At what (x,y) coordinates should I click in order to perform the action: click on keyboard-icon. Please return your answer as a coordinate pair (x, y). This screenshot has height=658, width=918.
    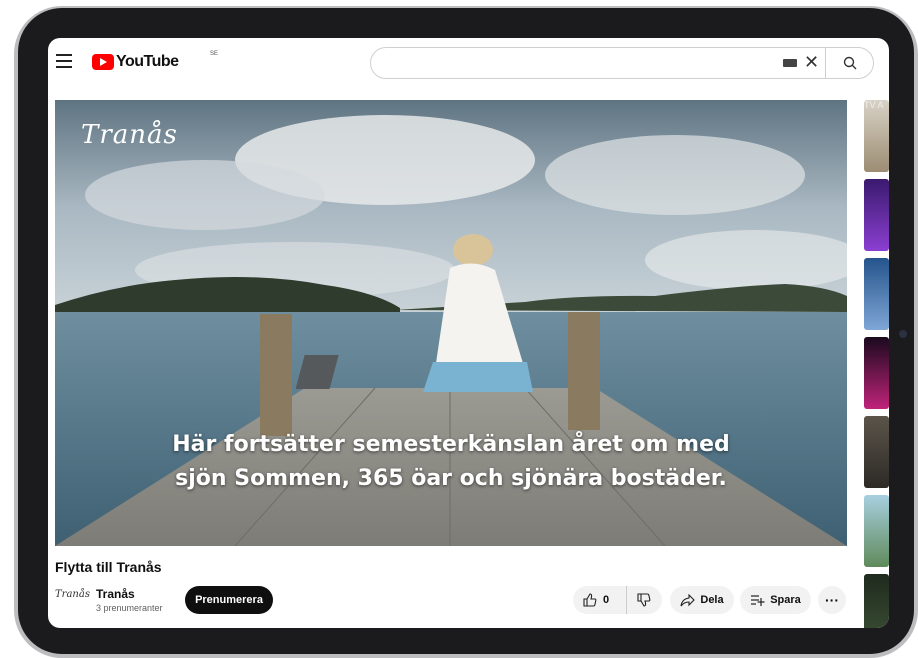
    Looking at the image, I should click on (790, 63).